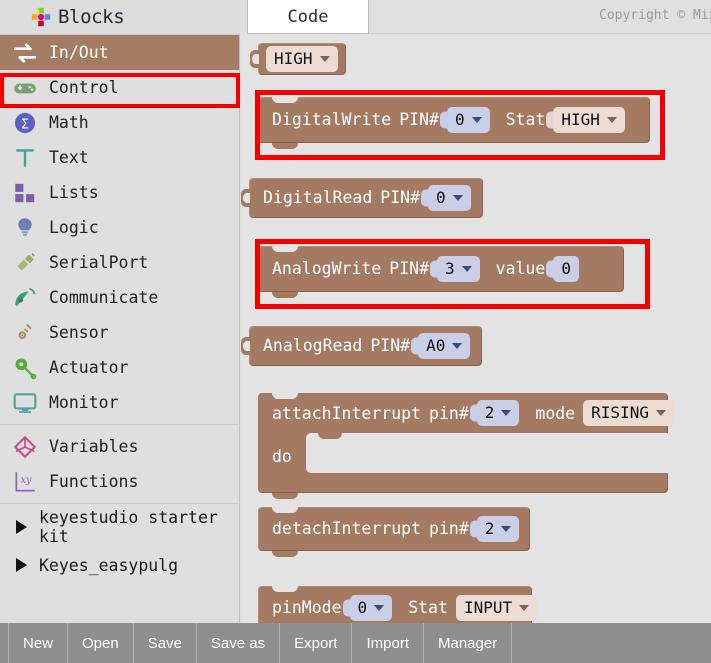 The height and width of the screenshot is (663, 711). I want to click on sigma-circle-icon: Σ, so click(25, 122).